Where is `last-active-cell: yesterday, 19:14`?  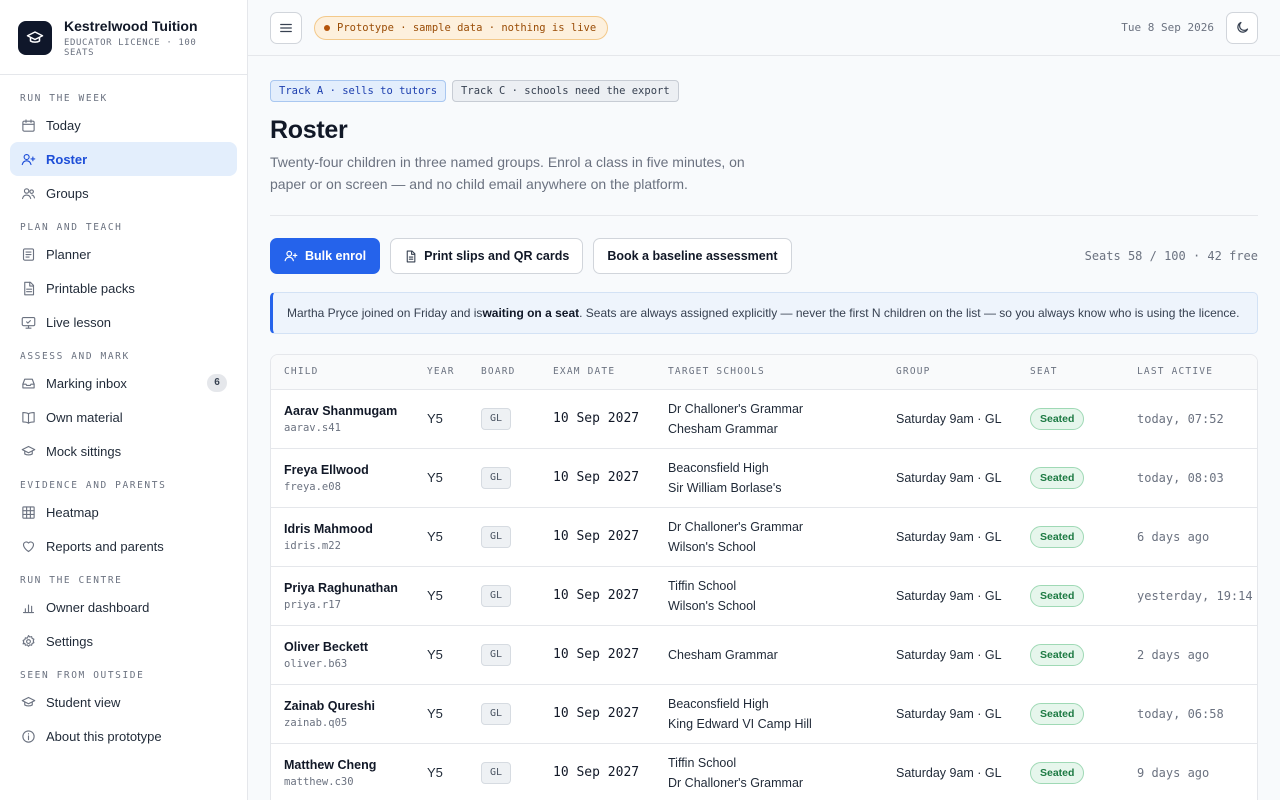 last-active-cell: yesterday, 19:14 is located at coordinates (1190, 596).